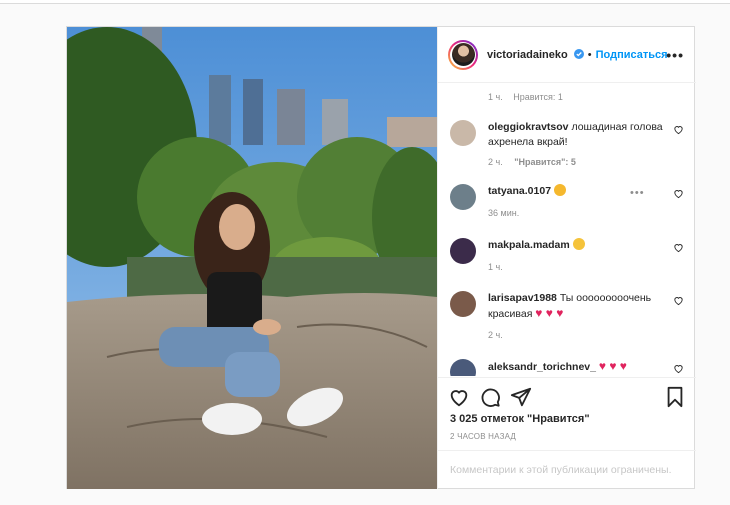  Describe the element at coordinates (538, 97) in the screenshot. I see `comment-likes: Нравится: 1` at that location.